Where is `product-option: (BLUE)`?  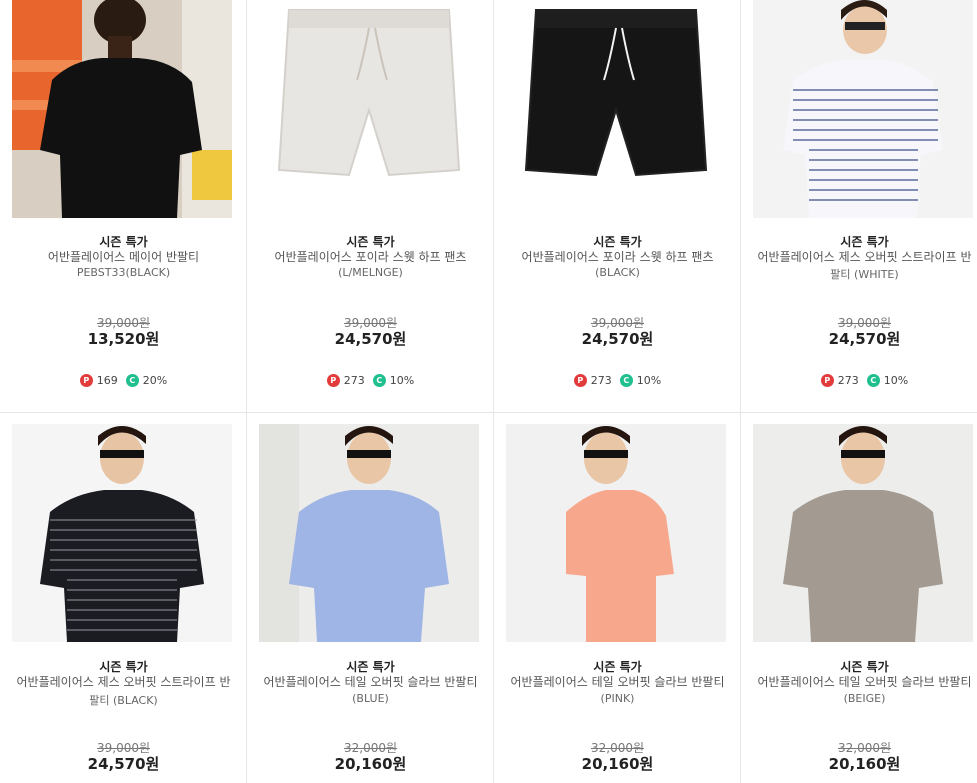 product-option: (BLUE) is located at coordinates (370, 698).